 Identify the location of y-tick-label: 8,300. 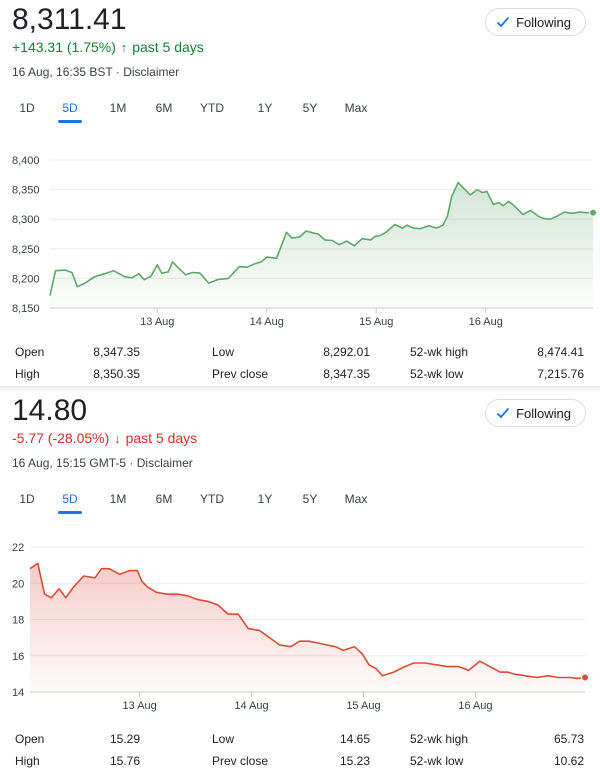
(26, 220).